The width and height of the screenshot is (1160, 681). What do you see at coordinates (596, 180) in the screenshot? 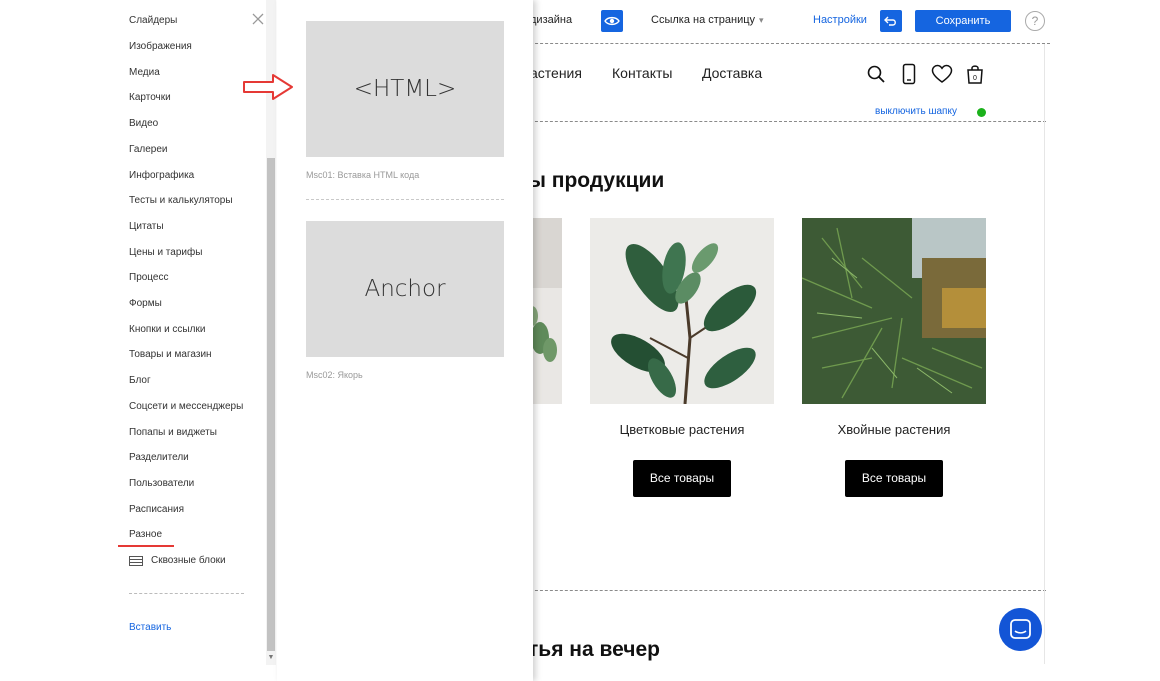
I see `products-section-title: ы продукции` at bounding box center [596, 180].